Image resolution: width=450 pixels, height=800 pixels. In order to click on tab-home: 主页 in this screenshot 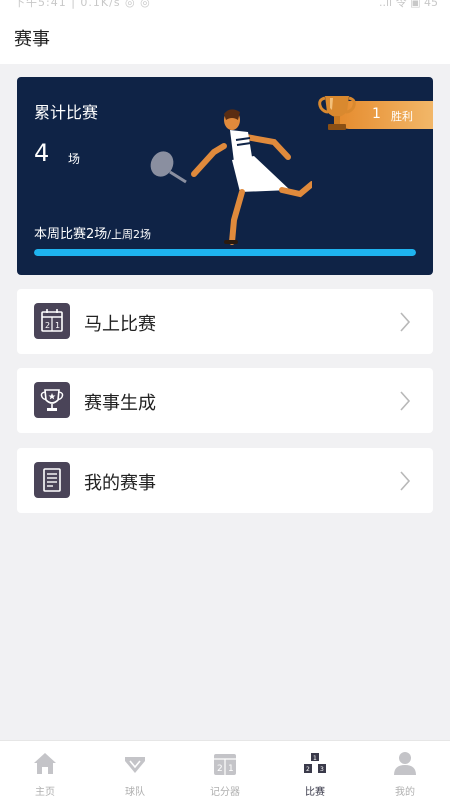, I will do `click(45, 770)`.